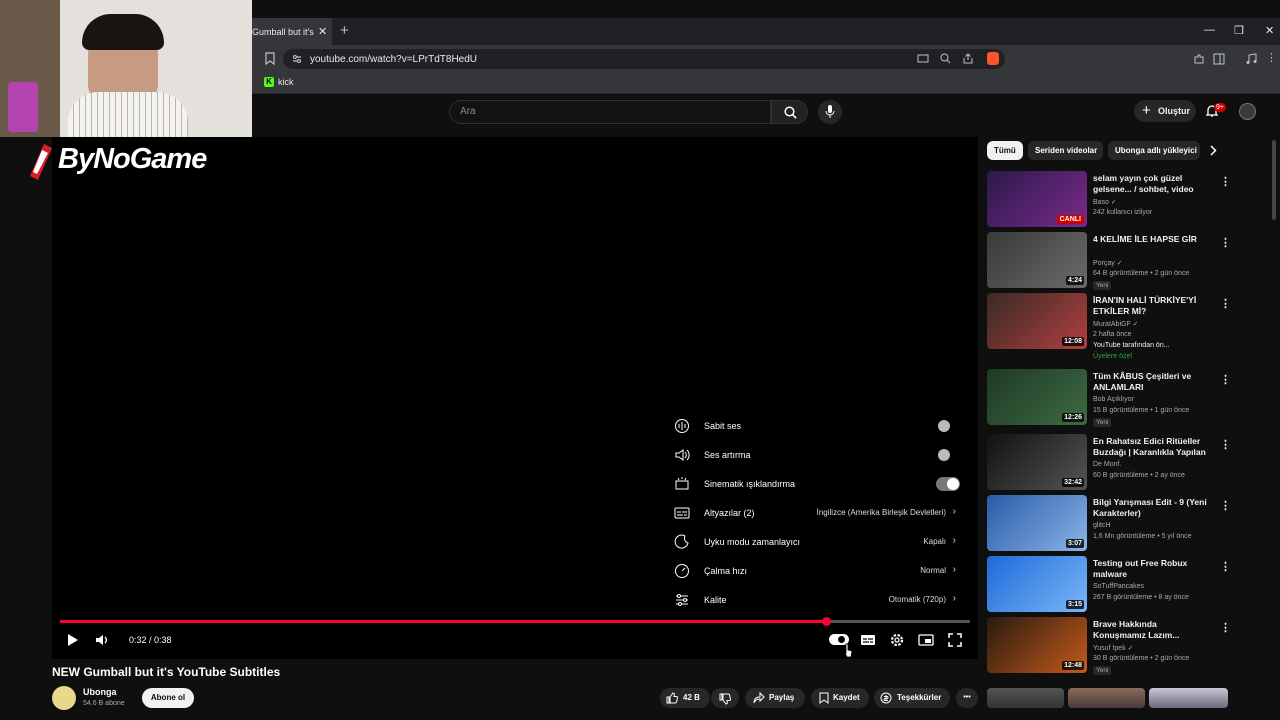 The width and height of the screenshot is (1280, 720). I want to click on thanks-button: Teşekkürler, so click(912, 698).